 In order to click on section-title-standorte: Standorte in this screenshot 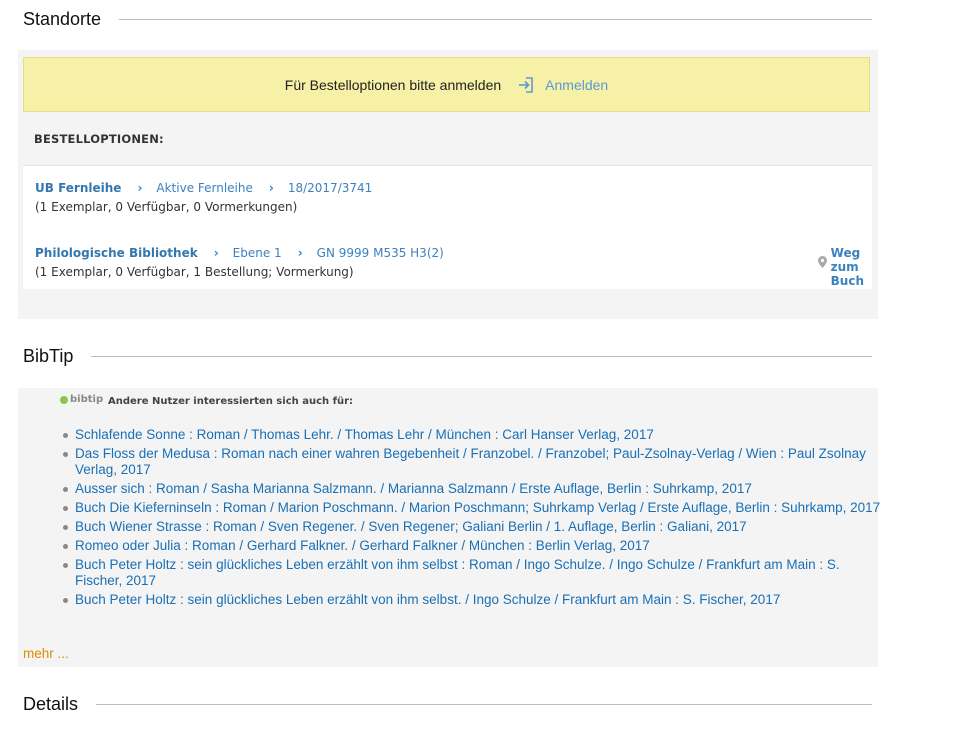, I will do `click(62, 19)`.